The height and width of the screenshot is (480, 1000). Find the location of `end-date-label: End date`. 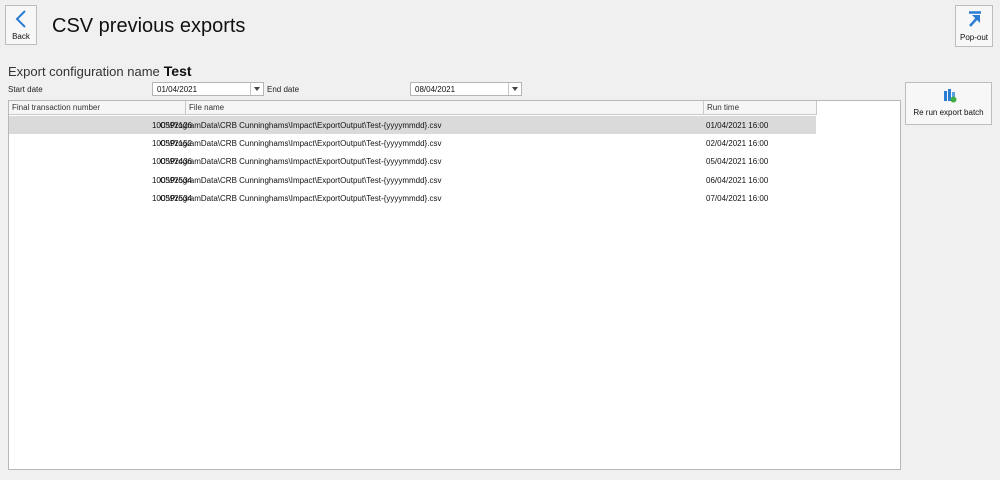

end-date-label: End date is located at coordinates (283, 89).